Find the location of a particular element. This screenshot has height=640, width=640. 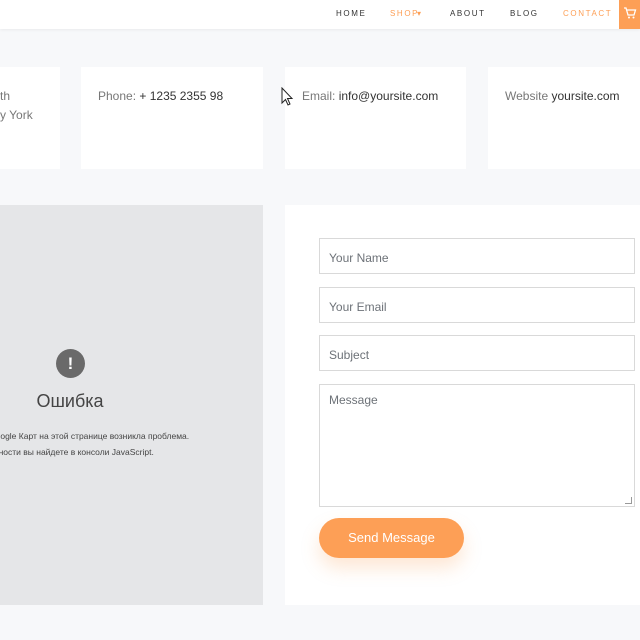

top-navigation-bar: HOME SHOP ▾ ABOUT BLOG CONTACT is located at coordinates (320, 14).